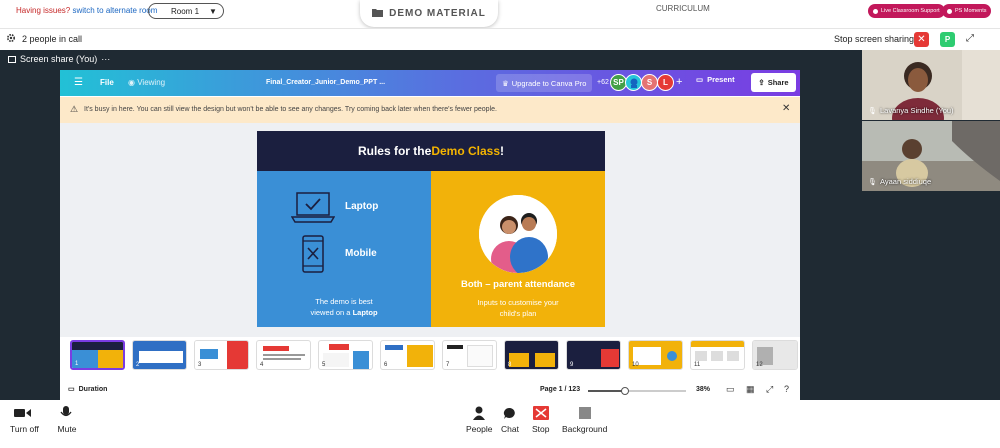 This screenshot has width=1000, height=448. Describe the element at coordinates (24, 413) in the screenshot. I see `camera-icon` at that location.